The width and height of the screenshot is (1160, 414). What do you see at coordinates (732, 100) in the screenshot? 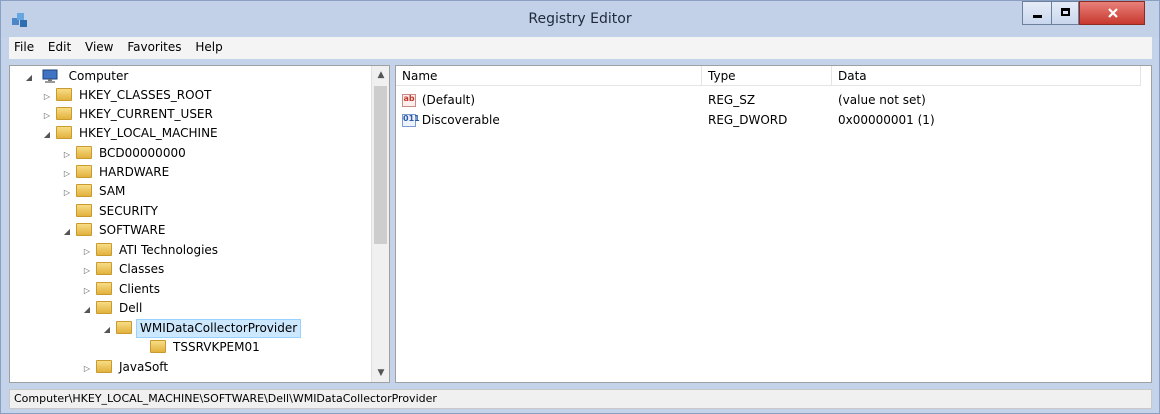
I see `value-type: REG_SZ` at bounding box center [732, 100].